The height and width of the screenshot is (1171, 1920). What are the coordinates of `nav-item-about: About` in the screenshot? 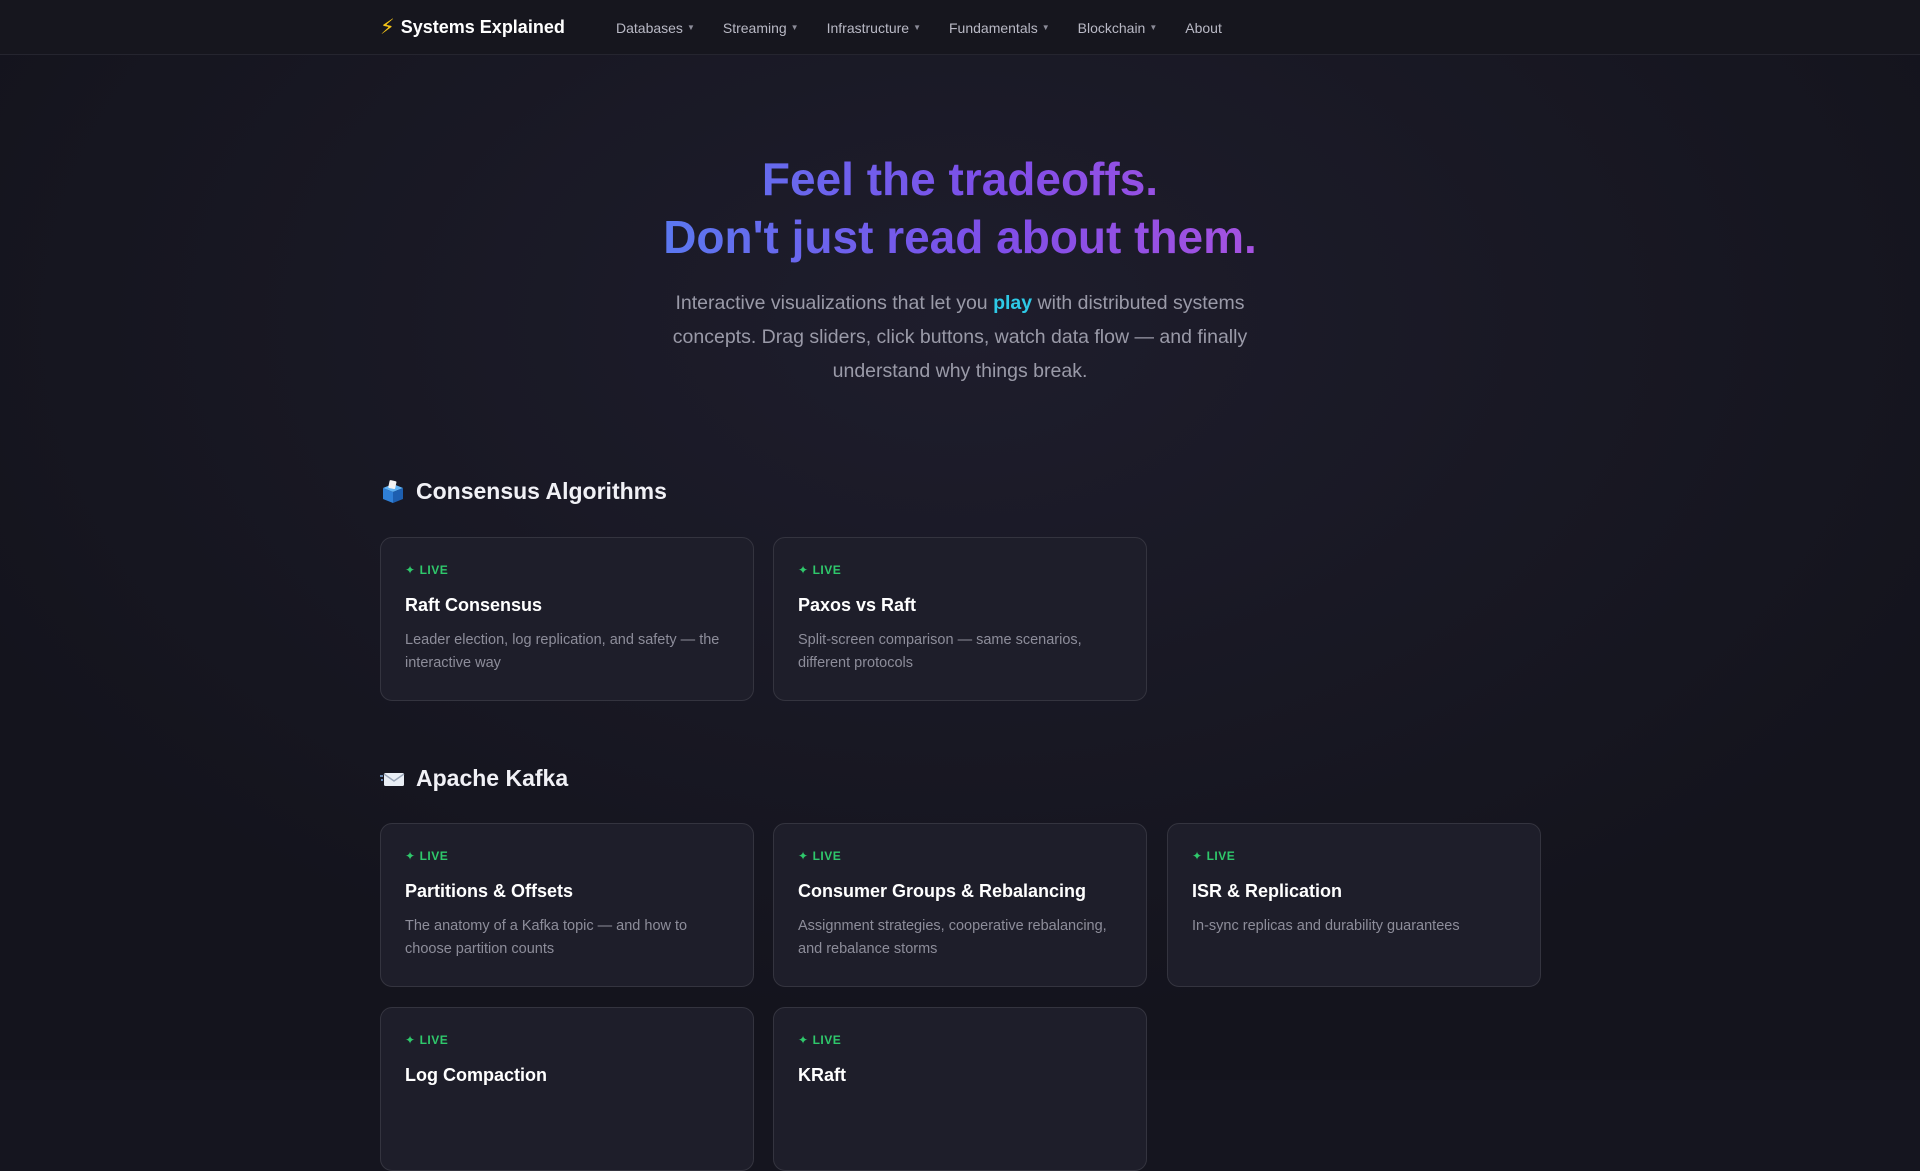 It's located at (1203, 28).